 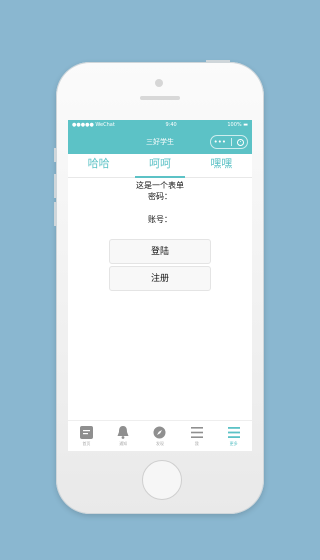 What do you see at coordinates (221, 165) in the screenshot?
I see `tab-heihei: 嘿嘿` at bounding box center [221, 165].